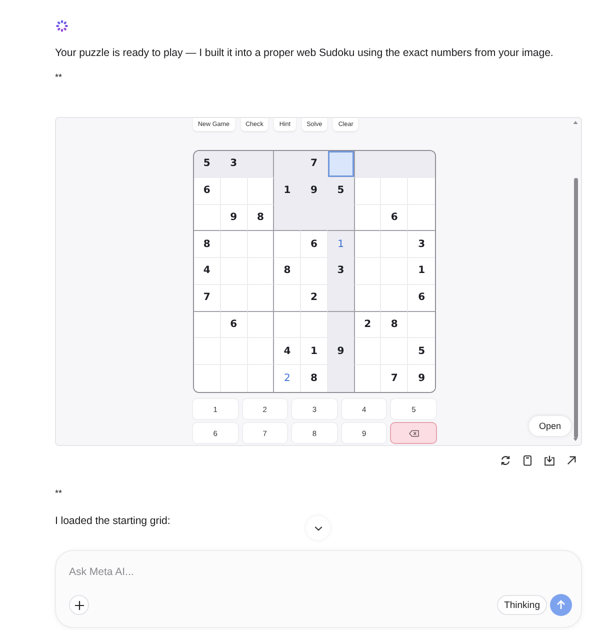 This screenshot has height=630, width=615. Describe the element at coordinates (522, 605) in the screenshot. I see `thinking-button: Thinking` at that location.